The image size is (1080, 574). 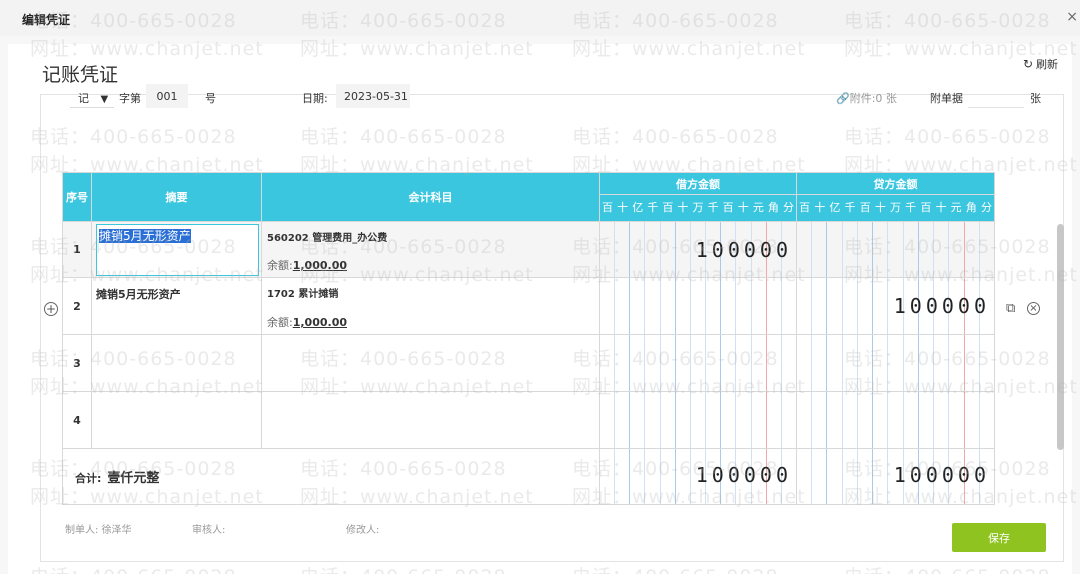 What do you see at coordinates (758, 207) in the screenshot?
I see `digit-unit-label: 元` at bounding box center [758, 207].